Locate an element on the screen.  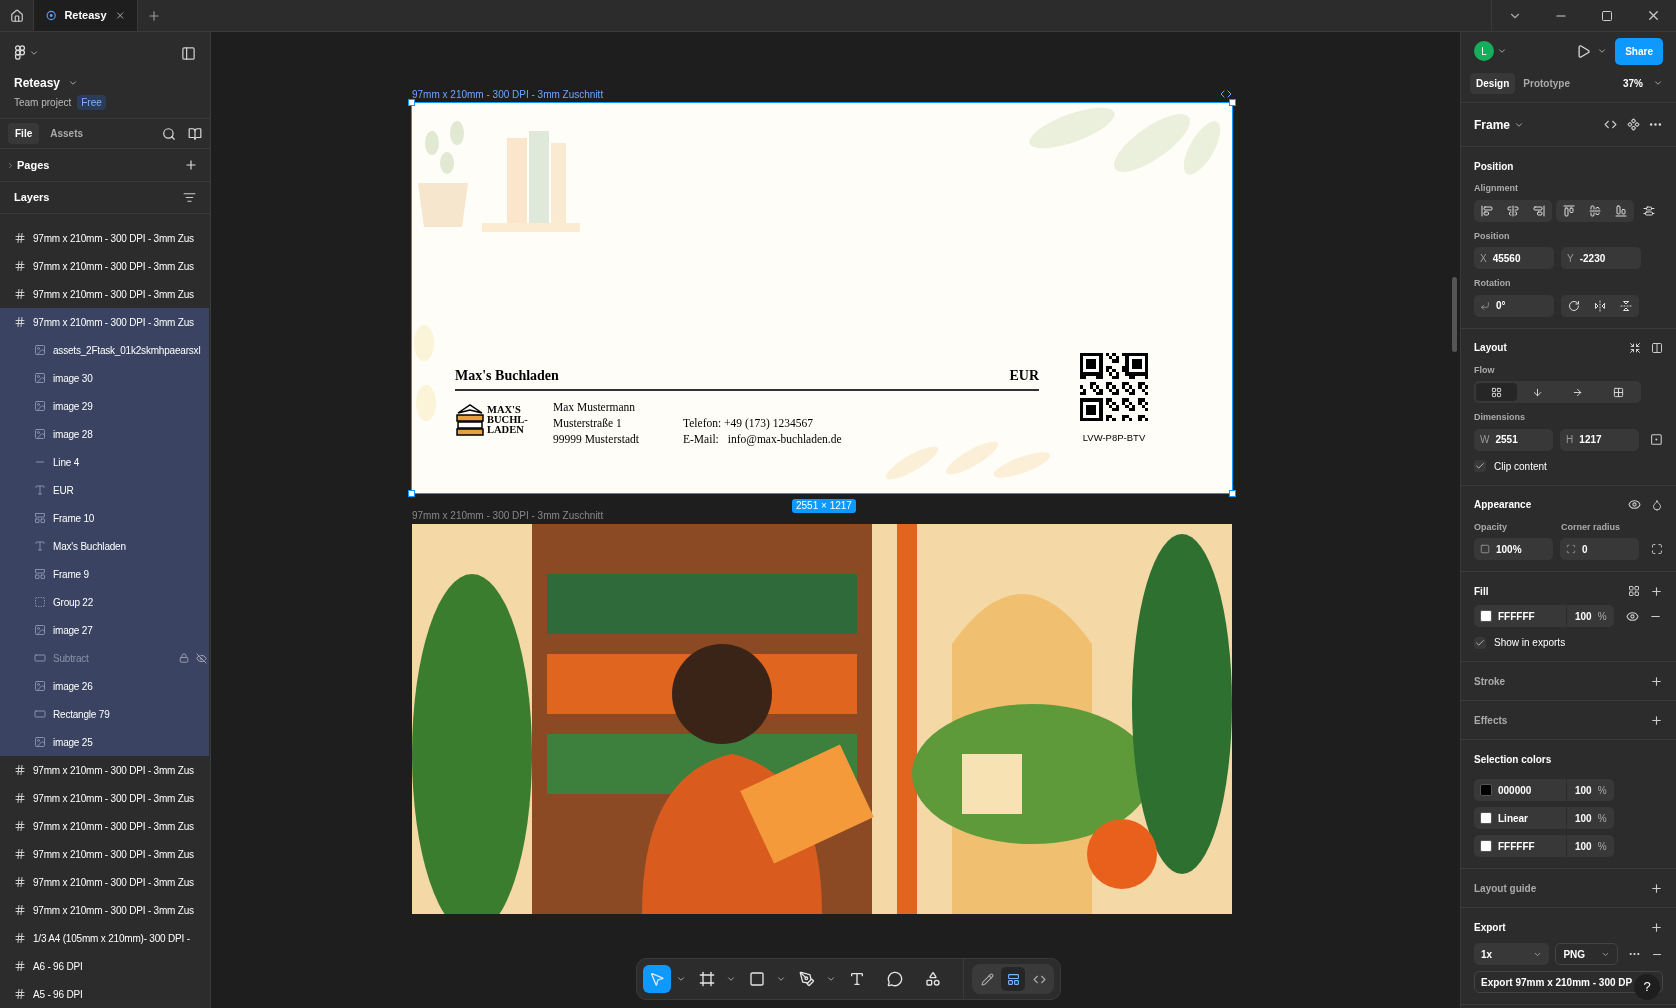
panel-tab: Prototype is located at coordinates (1546, 83).